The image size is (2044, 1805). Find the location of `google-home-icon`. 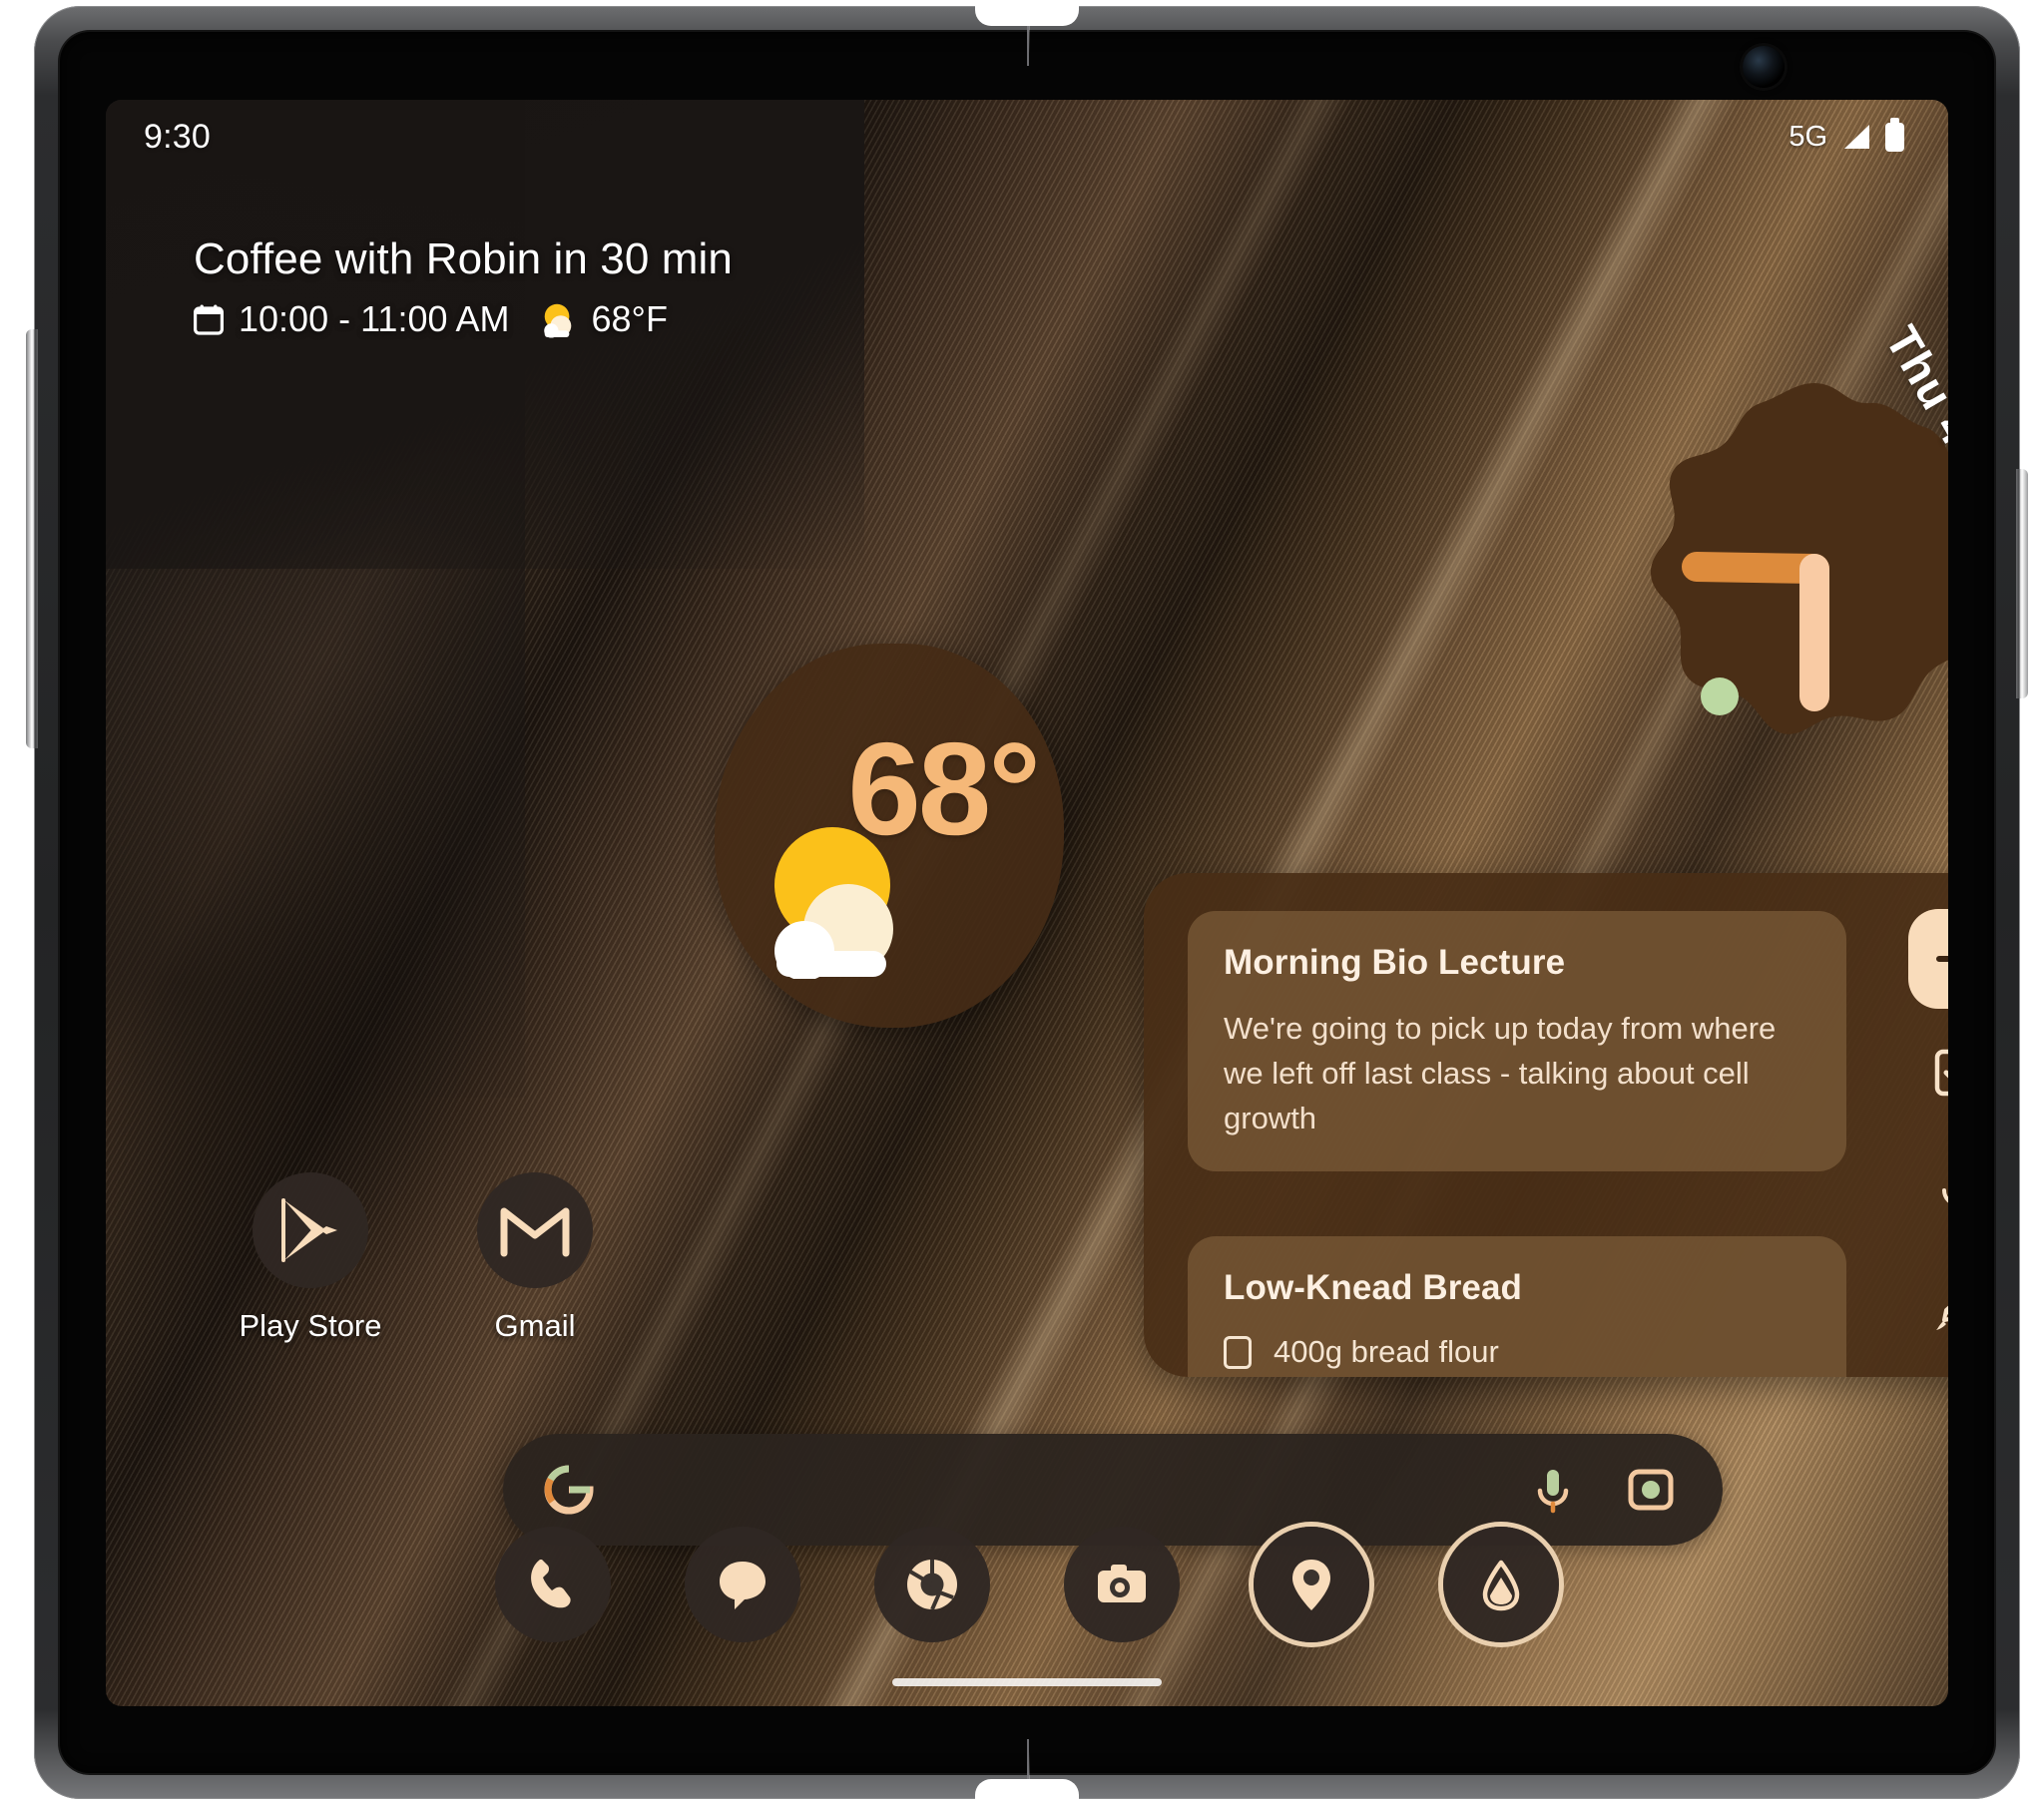

google-home-icon is located at coordinates (1501, 1585).